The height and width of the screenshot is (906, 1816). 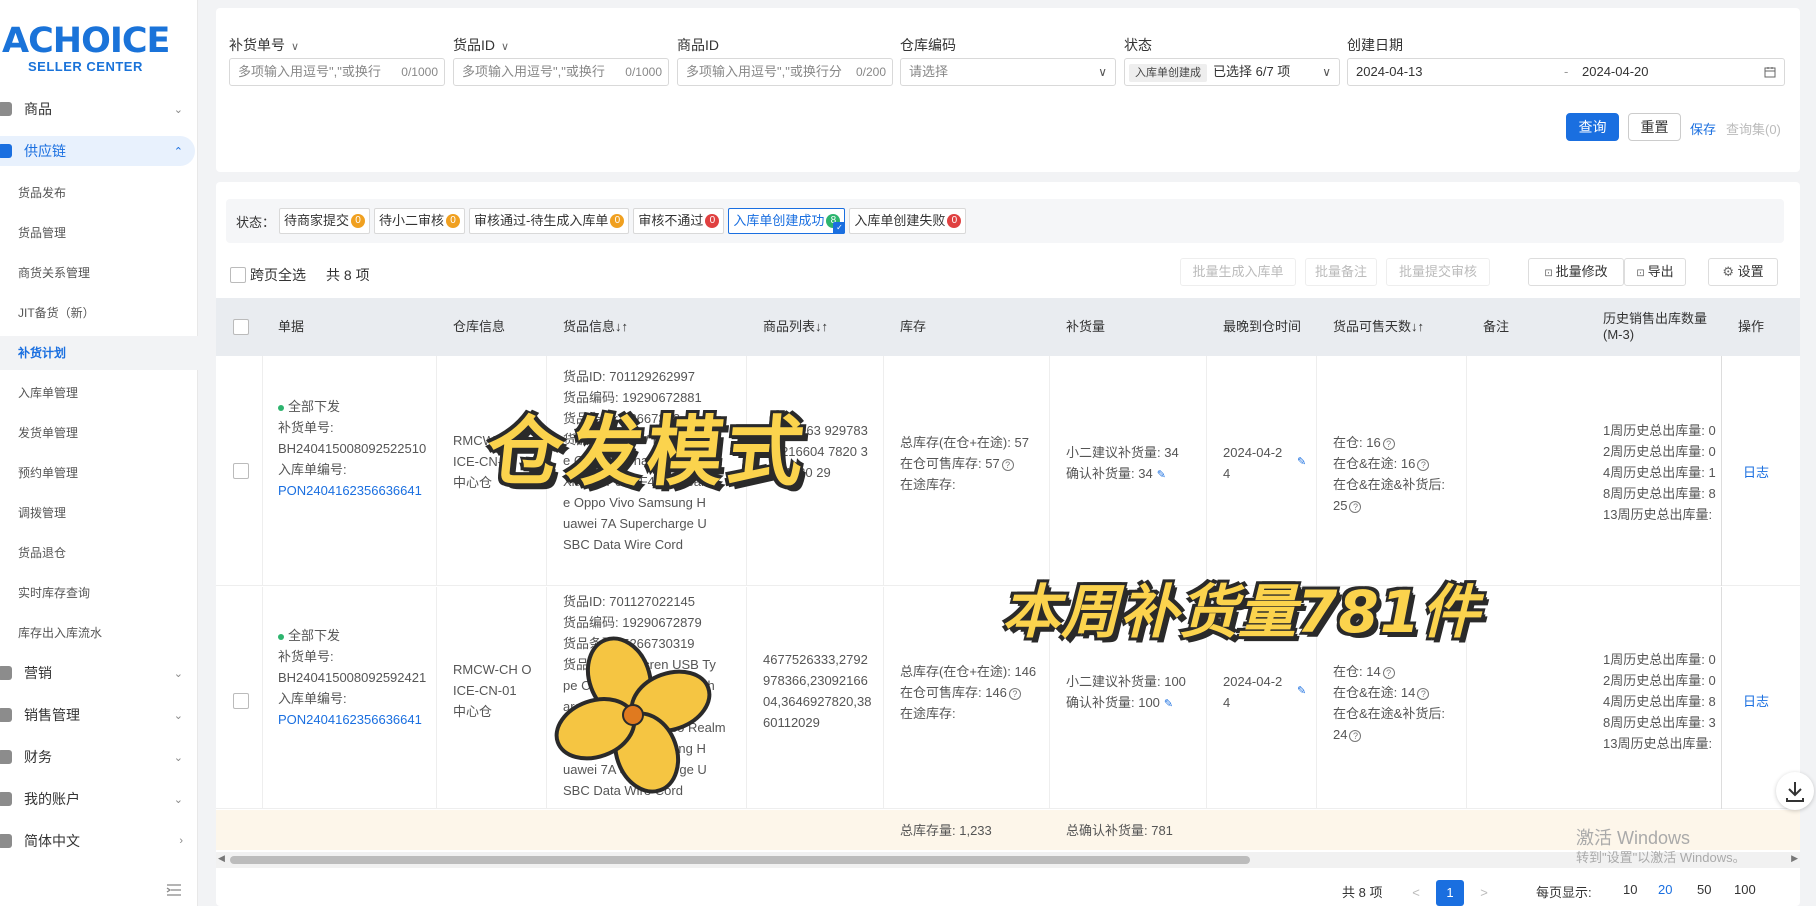 What do you see at coordinates (1753, 128) in the screenshot?
I see `query-set-link: 查询集(0)` at bounding box center [1753, 128].